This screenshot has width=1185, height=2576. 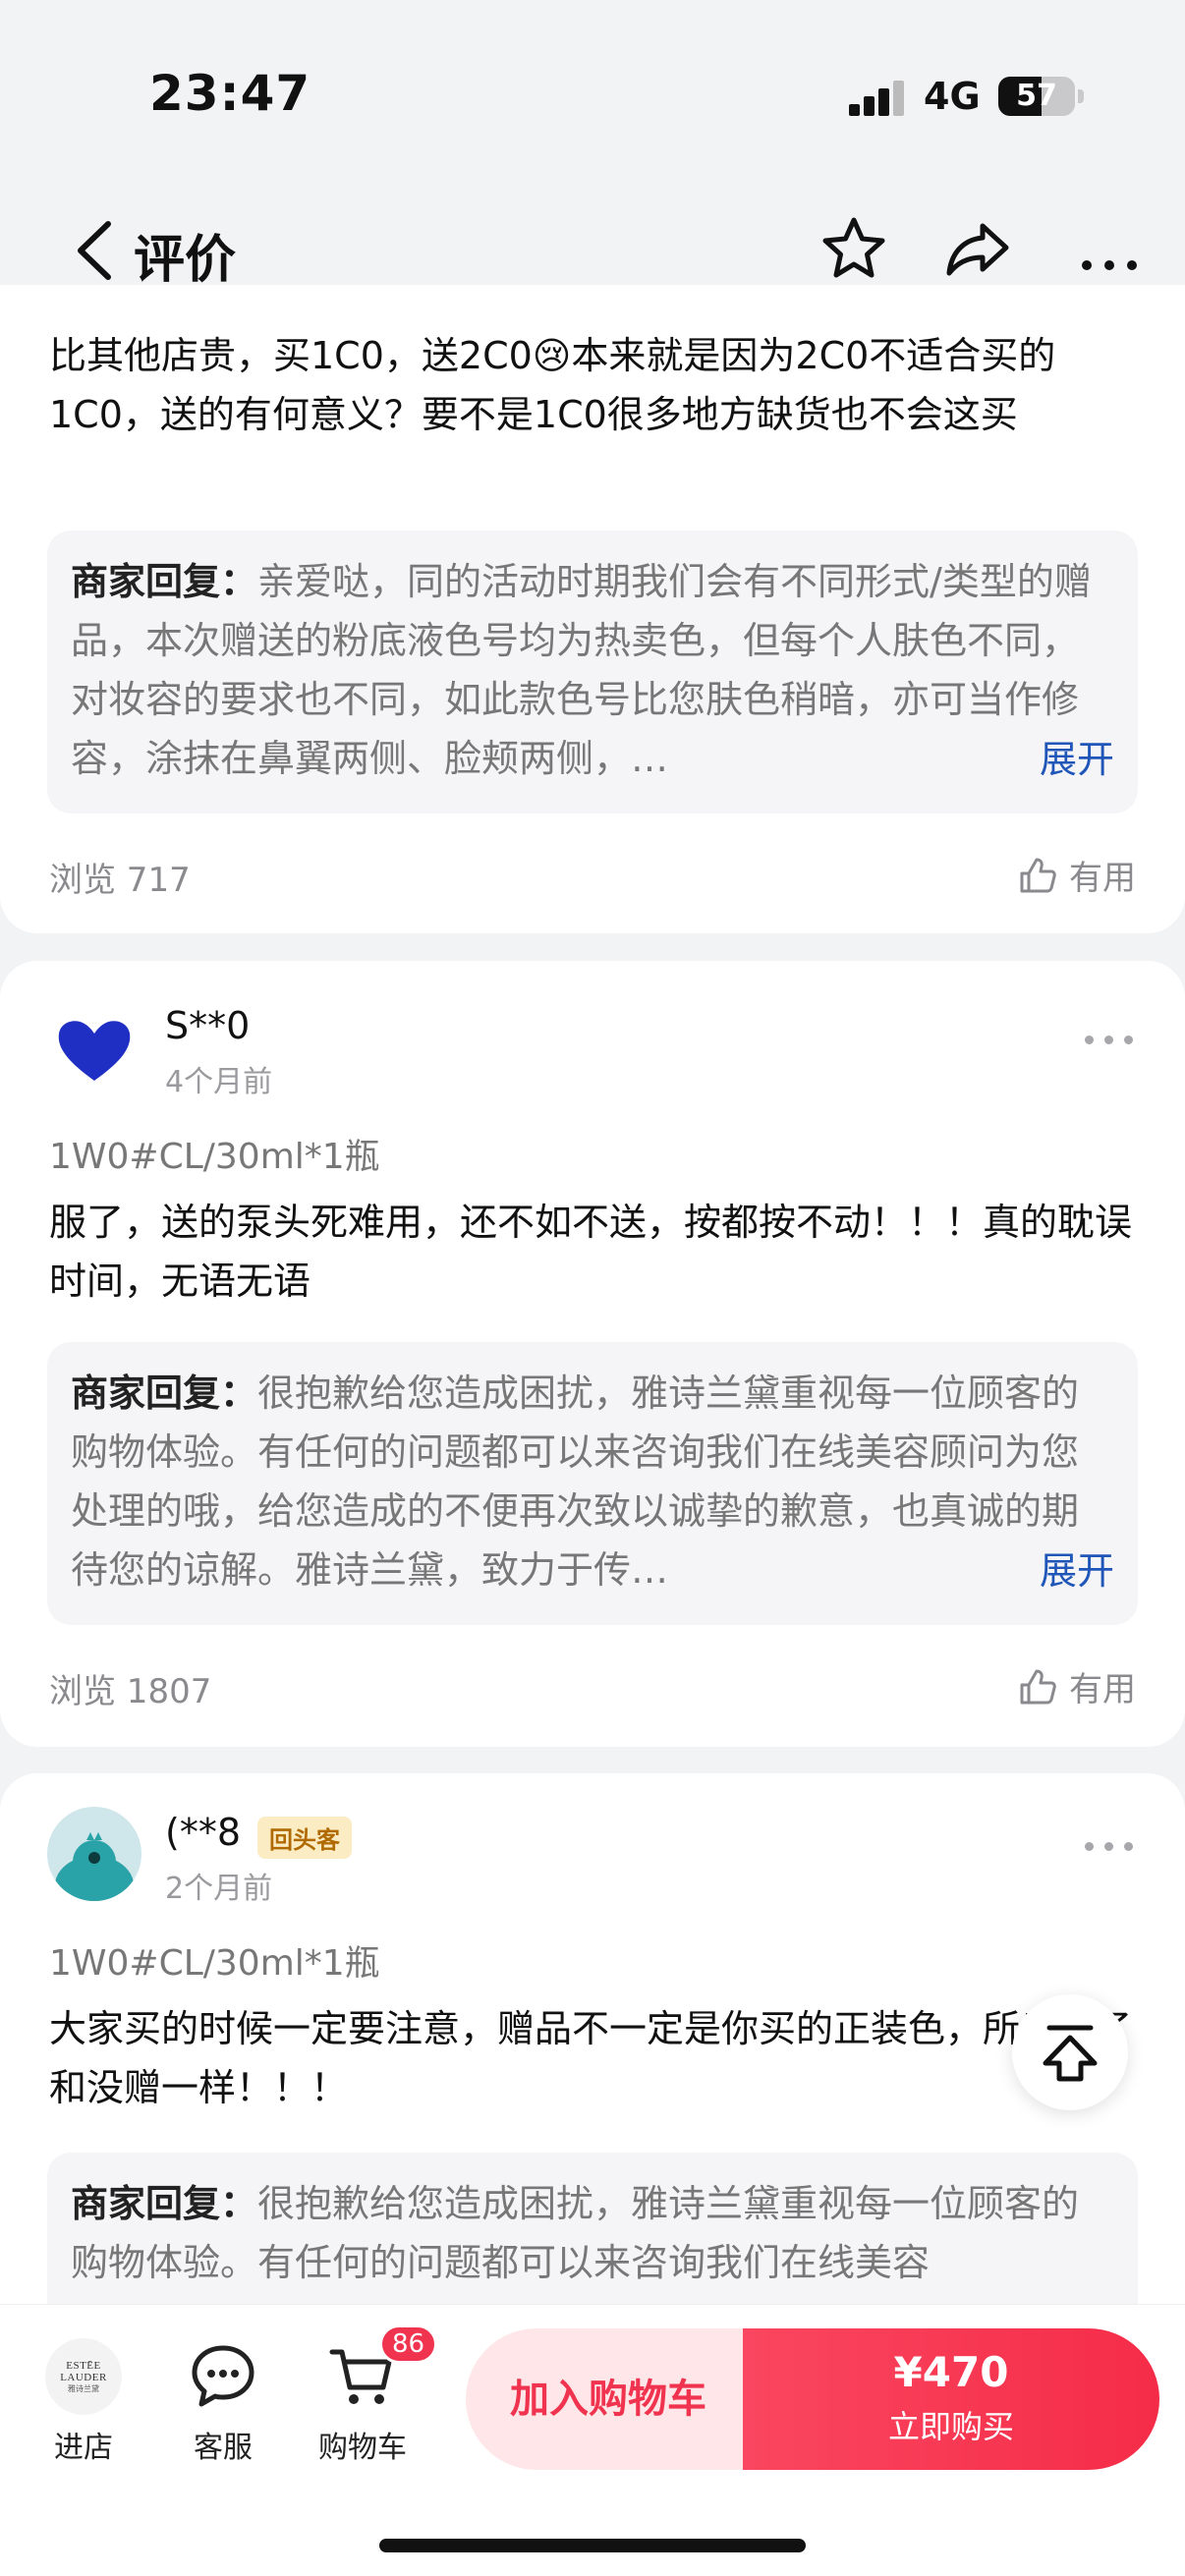 I want to click on cart-label: 购物车, so click(x=363, y=2448).